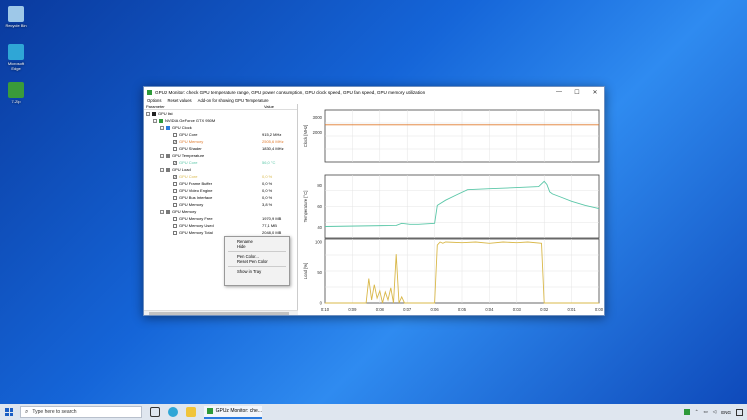  Describe the element at coordinates (257, 246) in the screenshot. I see `context-hide: Hide` at that location.